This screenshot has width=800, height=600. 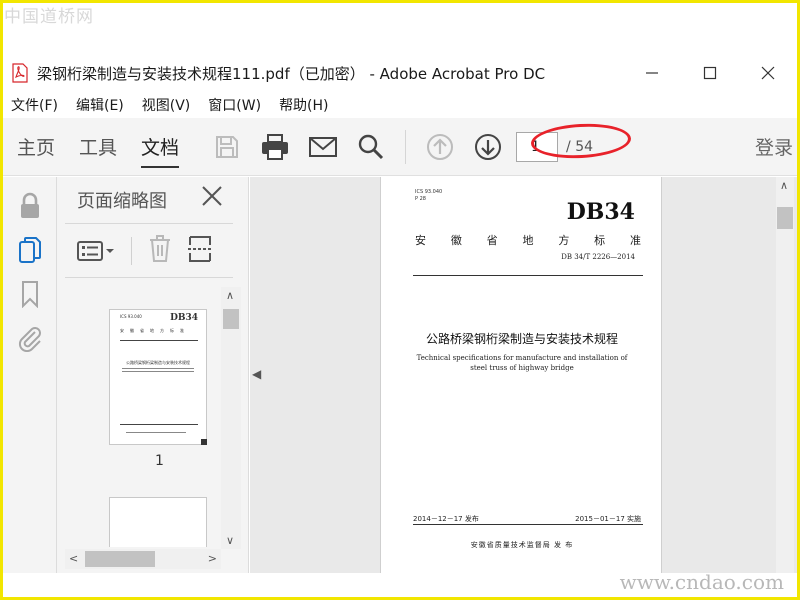 What do you see at coordinates (774, 146) in the screenshot?
I see `login-button: 登录` at bounding box center [774, 146].